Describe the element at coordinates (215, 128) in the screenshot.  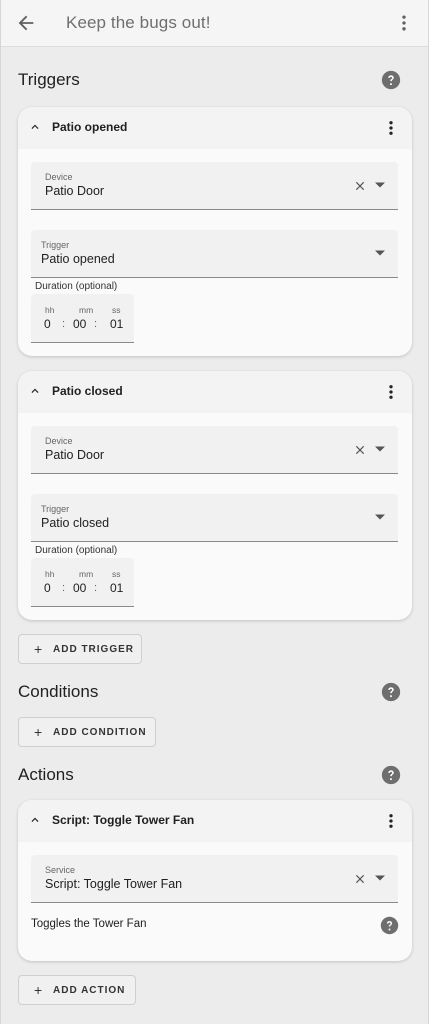
I see `trigger-card-header: Patio opened` at that location.